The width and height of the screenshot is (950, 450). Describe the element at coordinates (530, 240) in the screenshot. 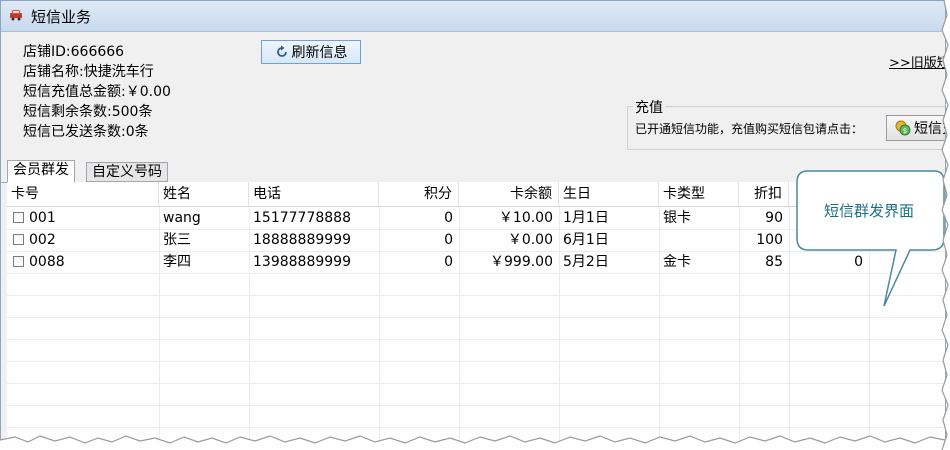

I see `member-balance: ￥0.00` at that location.